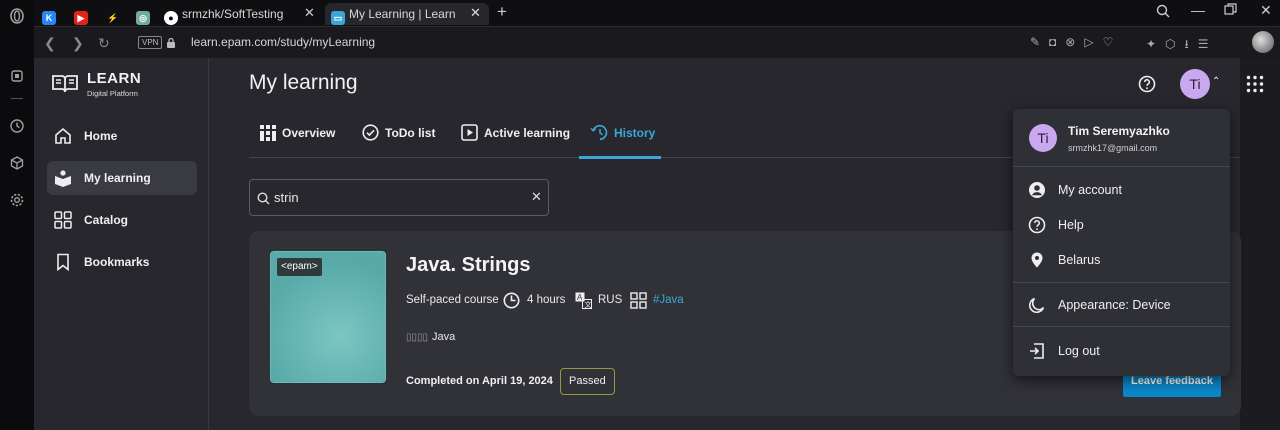  What do you see at coordinates (299, 267) in the screenshot?
I see `epam-badge: <epam>` at bounding box center [299, 267].